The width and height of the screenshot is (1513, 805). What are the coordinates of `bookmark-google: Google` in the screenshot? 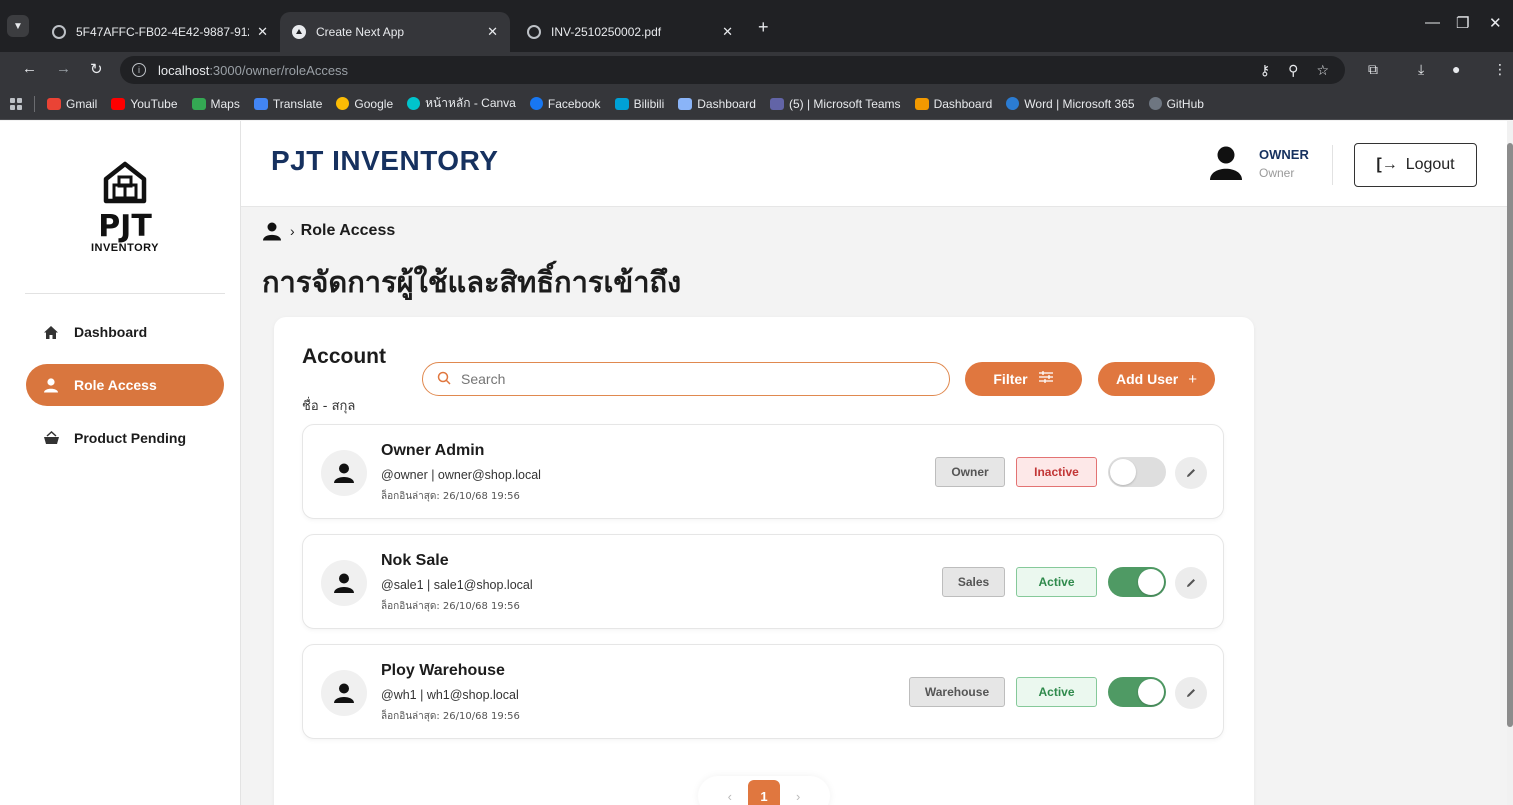 It's located at (364, 104).